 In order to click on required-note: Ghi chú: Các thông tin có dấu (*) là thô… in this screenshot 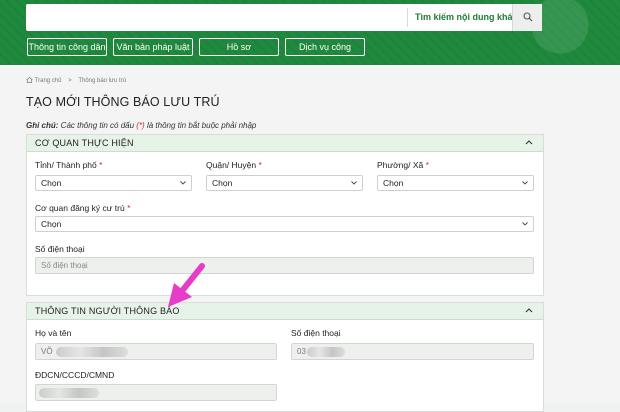, I will do `click(141, 125)`.